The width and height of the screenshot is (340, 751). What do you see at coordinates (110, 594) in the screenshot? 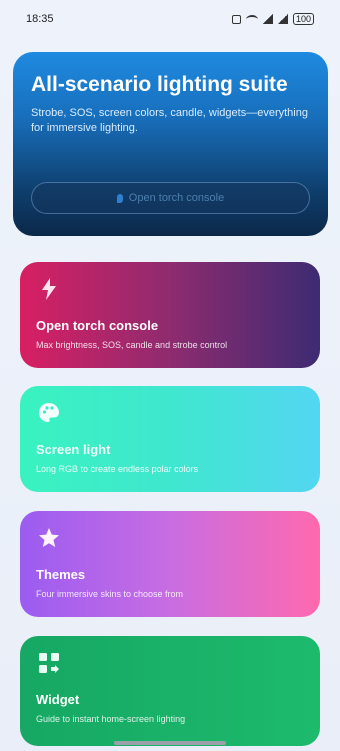
I see `card-description: Four immersive skins to choose from` at bounding box center [110, 594].